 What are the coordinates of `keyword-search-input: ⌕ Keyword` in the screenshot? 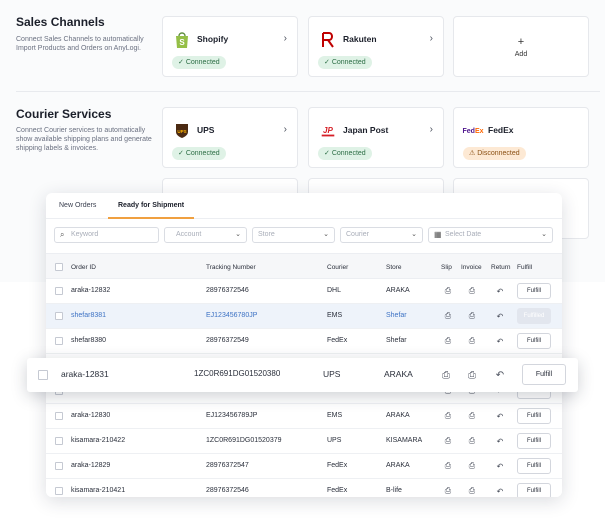 It's located at (106, 235).